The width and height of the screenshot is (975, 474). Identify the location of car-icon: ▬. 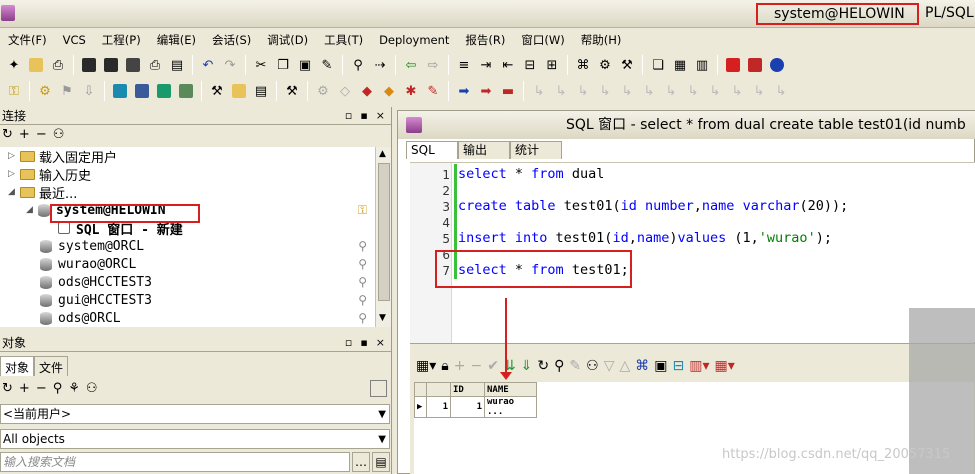
(508, 91).